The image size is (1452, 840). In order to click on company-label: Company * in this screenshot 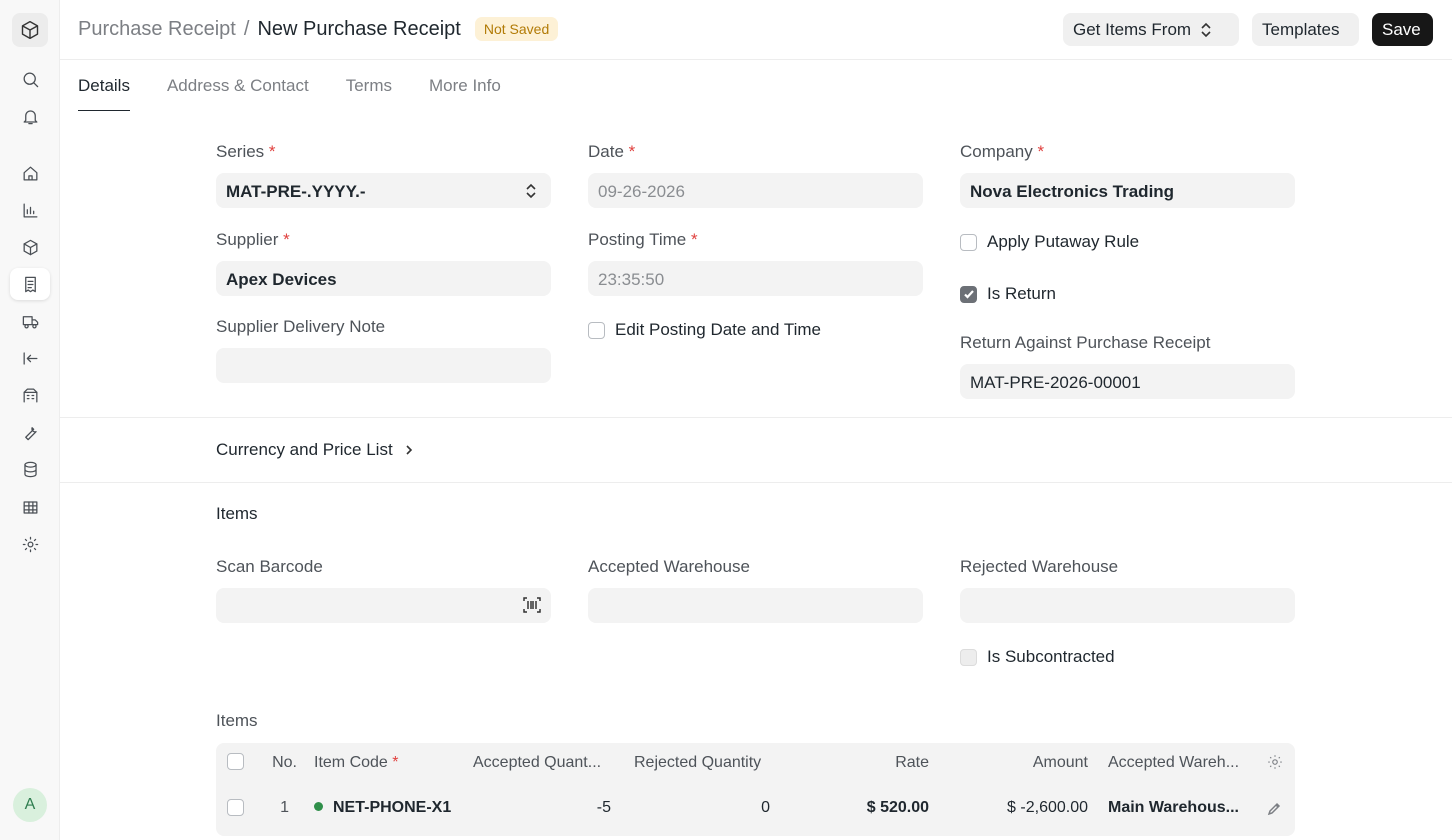, I will do `click(1002, 152)`.